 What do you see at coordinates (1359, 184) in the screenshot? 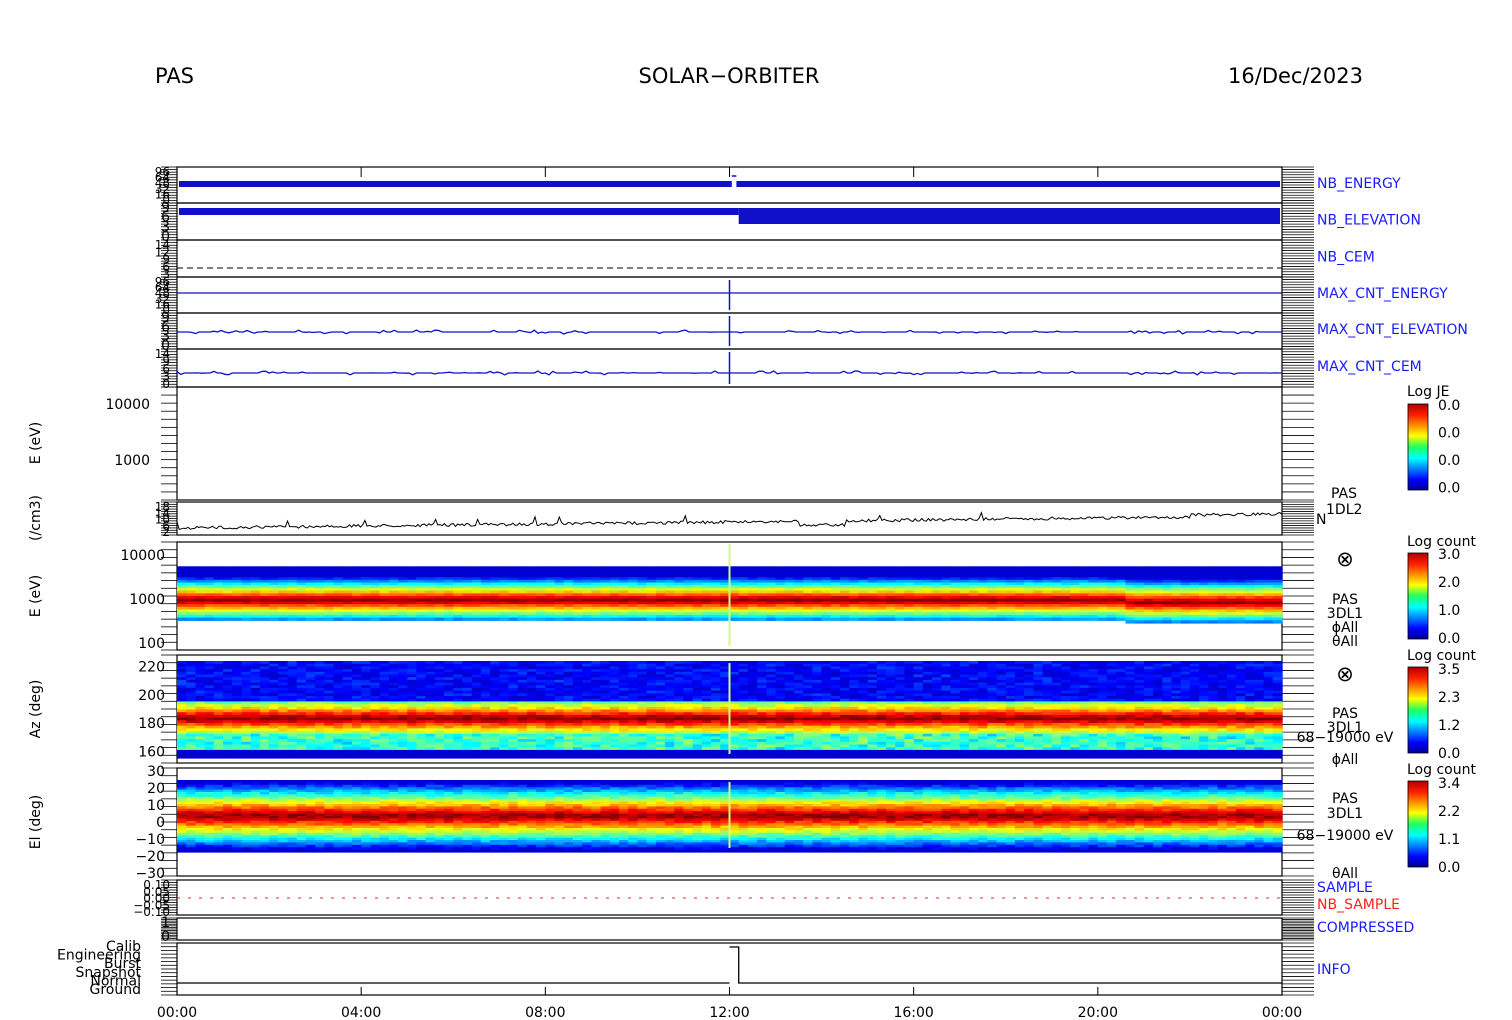
I see `panel-label-nb-energy: NB_ENERGY` at bounding box center [1359, 184].